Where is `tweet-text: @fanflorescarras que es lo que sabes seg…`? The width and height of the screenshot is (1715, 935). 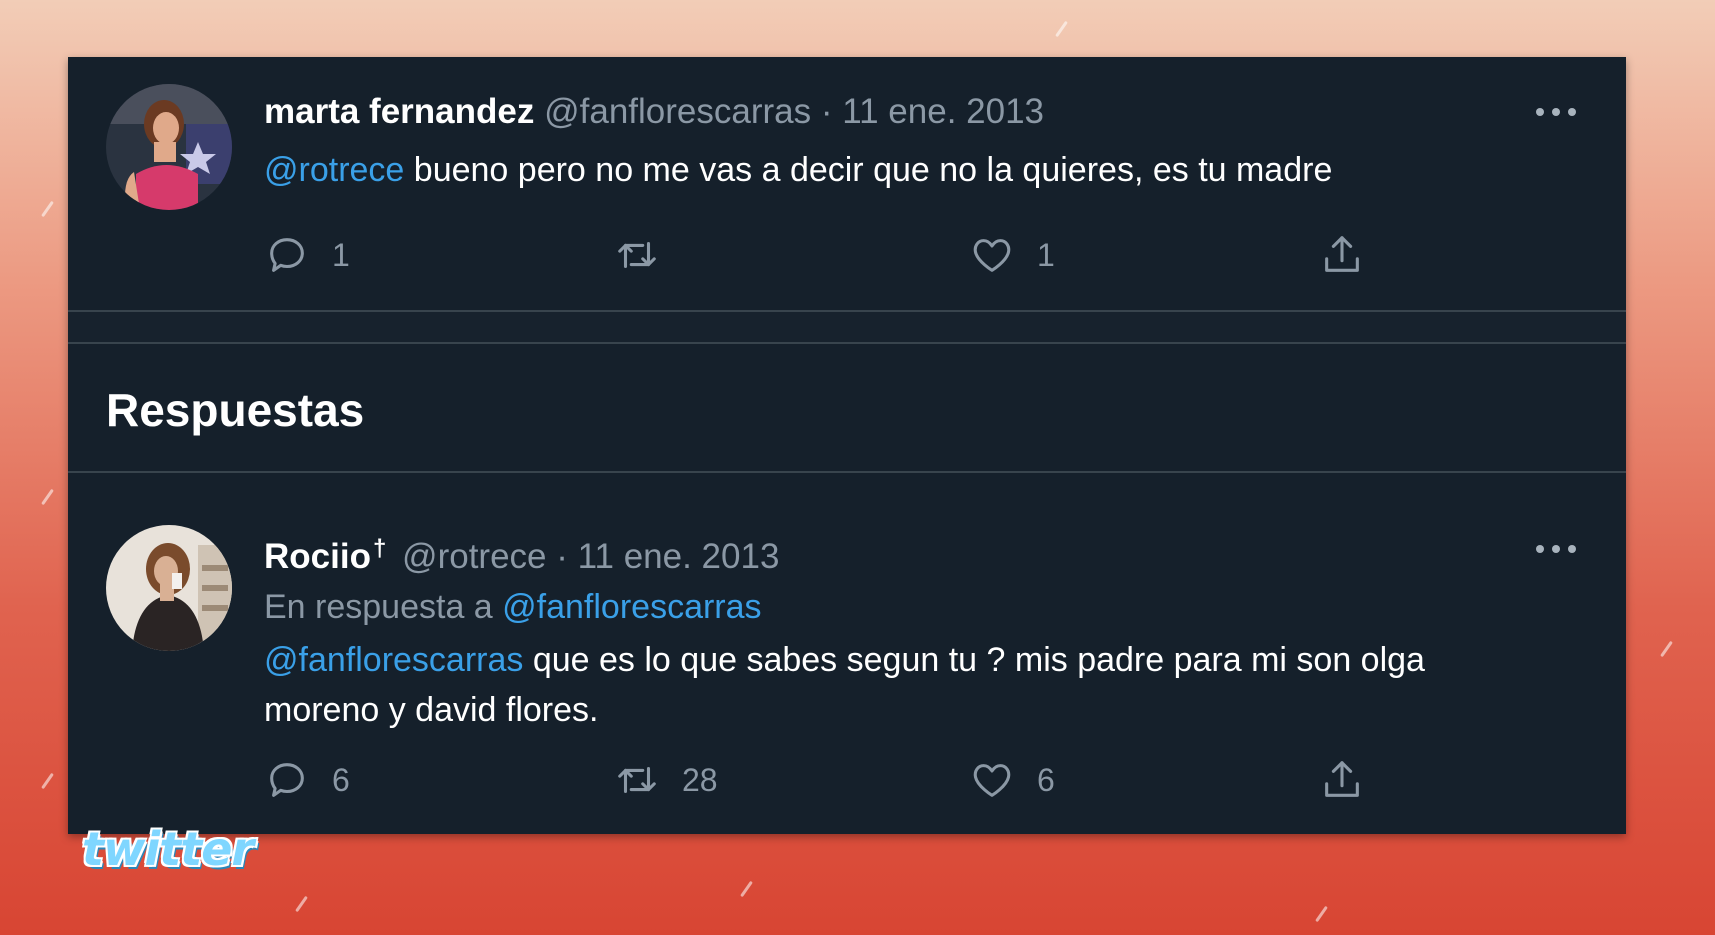
tweet-text: @fanflorescarras que es lo que sabes seg… is located at coordinates (889, 685).